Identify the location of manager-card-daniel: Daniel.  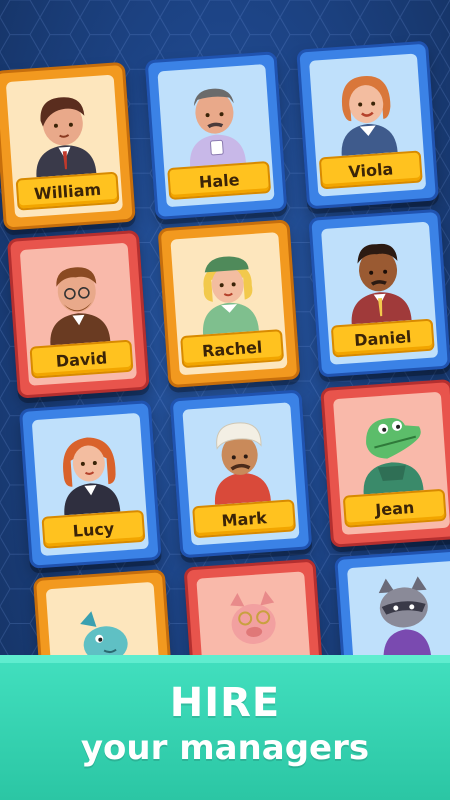
(379, 293).